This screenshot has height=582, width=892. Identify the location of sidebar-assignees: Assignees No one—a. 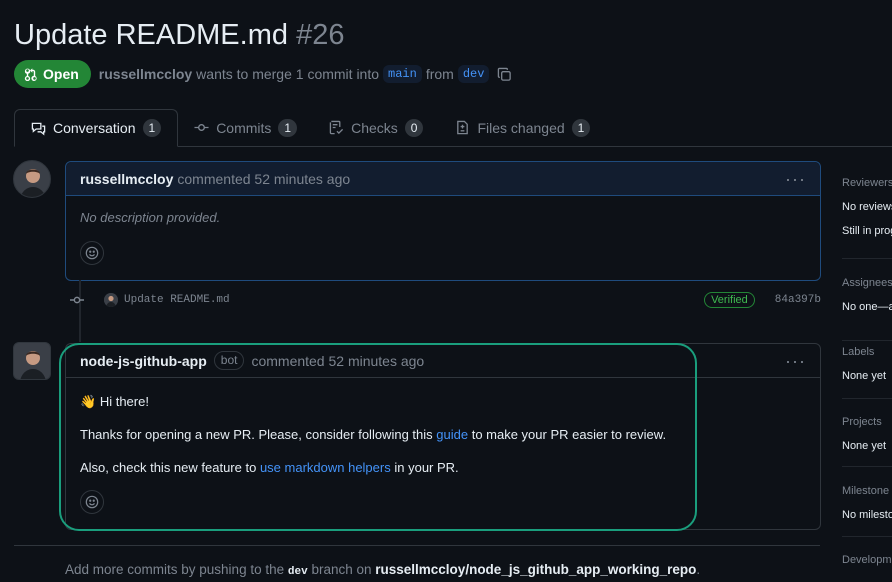
(867, 295).